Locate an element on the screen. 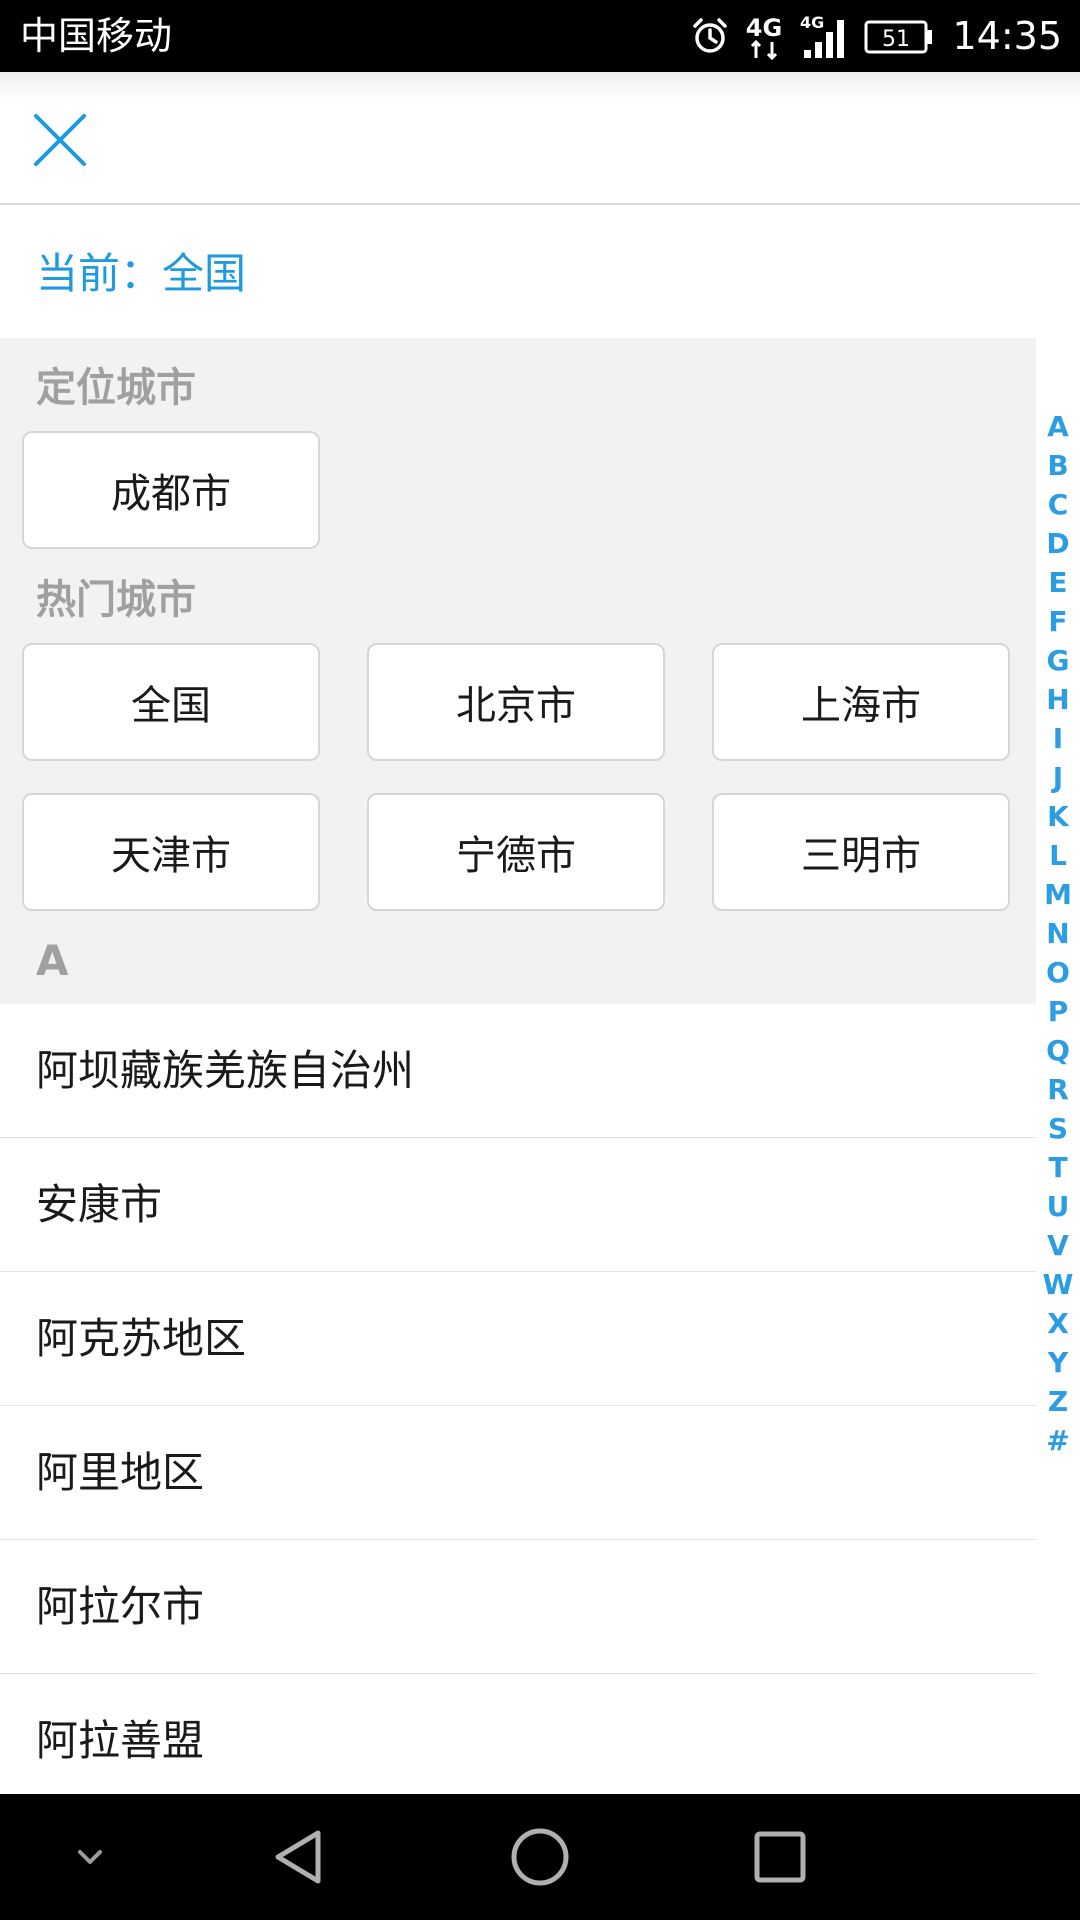 This screenshot has height=1920, width=1080. hot-city-button: 上海市 is located at coordinates (861, 702).